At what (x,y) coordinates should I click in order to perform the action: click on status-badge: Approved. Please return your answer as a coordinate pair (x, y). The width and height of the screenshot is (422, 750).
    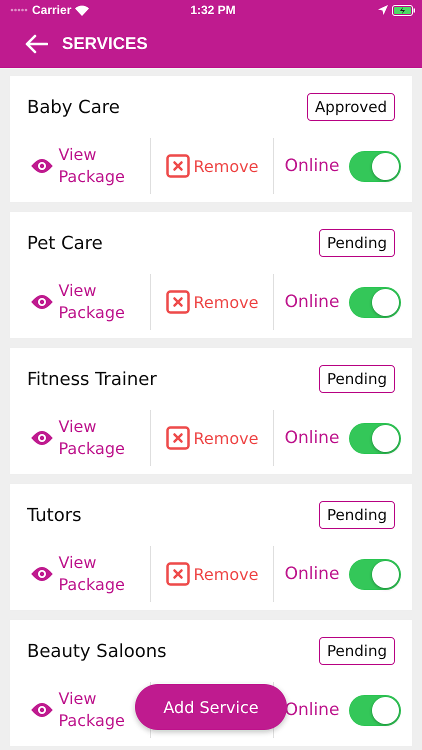
    Looking at the image, I should click on (351, 107).